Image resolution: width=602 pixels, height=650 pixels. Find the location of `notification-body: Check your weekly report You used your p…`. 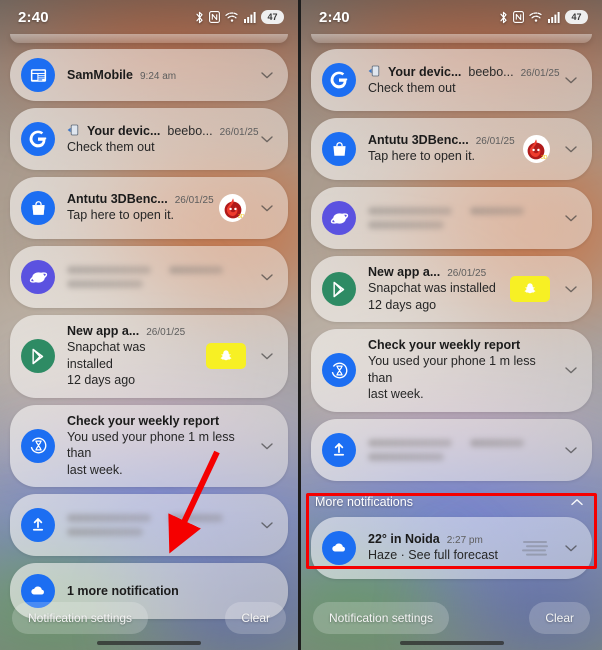

notification-body: Check your weekly report You used your p… is located at coordinates (459, 370).